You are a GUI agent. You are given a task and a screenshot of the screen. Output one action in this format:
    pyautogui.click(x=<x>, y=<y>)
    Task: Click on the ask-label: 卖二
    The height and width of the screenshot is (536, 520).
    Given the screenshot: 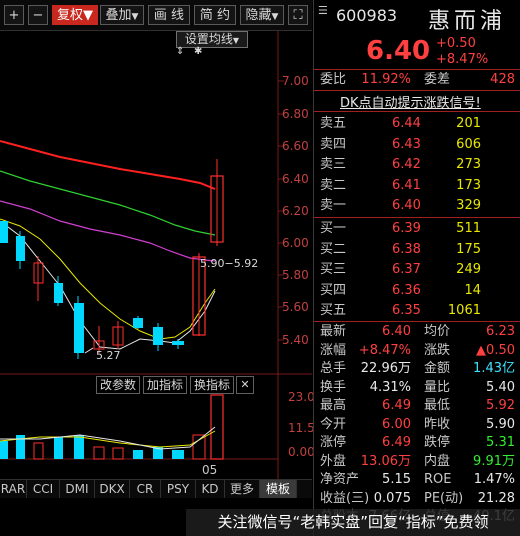 What is the action you would take?
    pyautogui.click(x=333, y=185)
    